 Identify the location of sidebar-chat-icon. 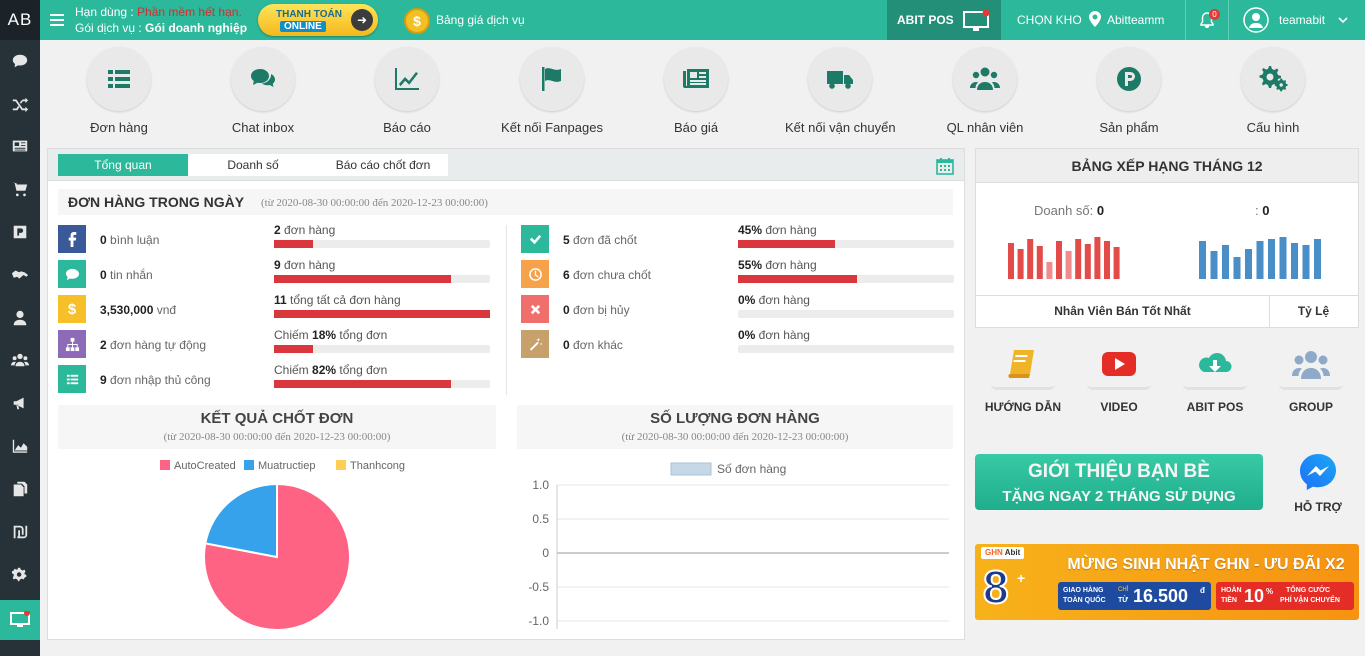
(20, 61).